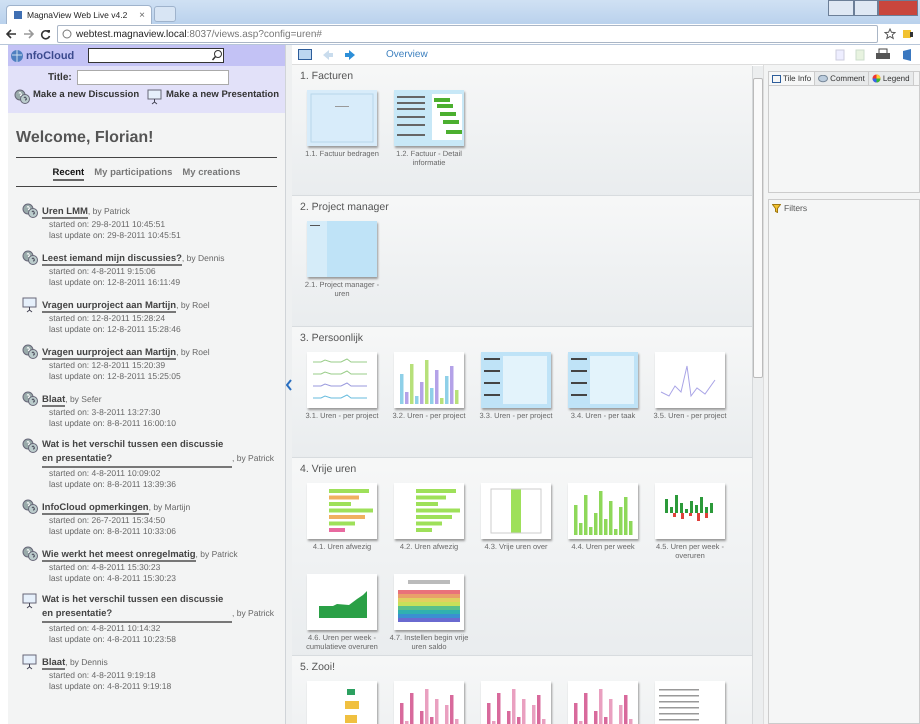  What do you see at coordinates (211, 174) in the screenshot?
I see `filter-tab: My creations` at bounding box center [211, 174].